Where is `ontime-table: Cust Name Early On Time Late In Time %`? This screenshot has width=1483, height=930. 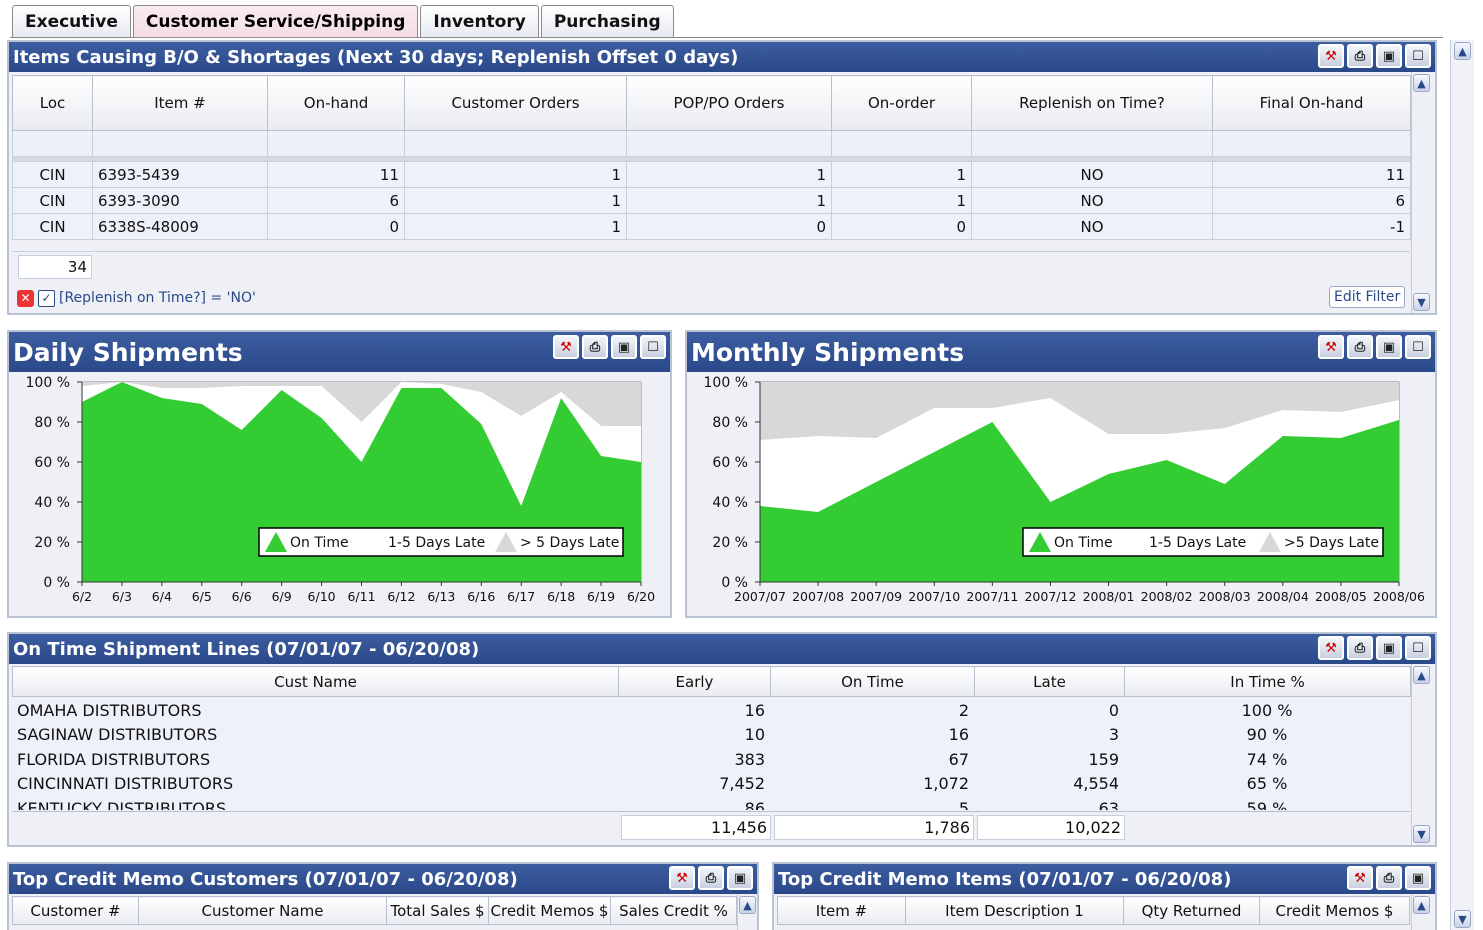 ontime-table: Cust Name Early On Time Late In Time % is located at coordinates (711, 681).